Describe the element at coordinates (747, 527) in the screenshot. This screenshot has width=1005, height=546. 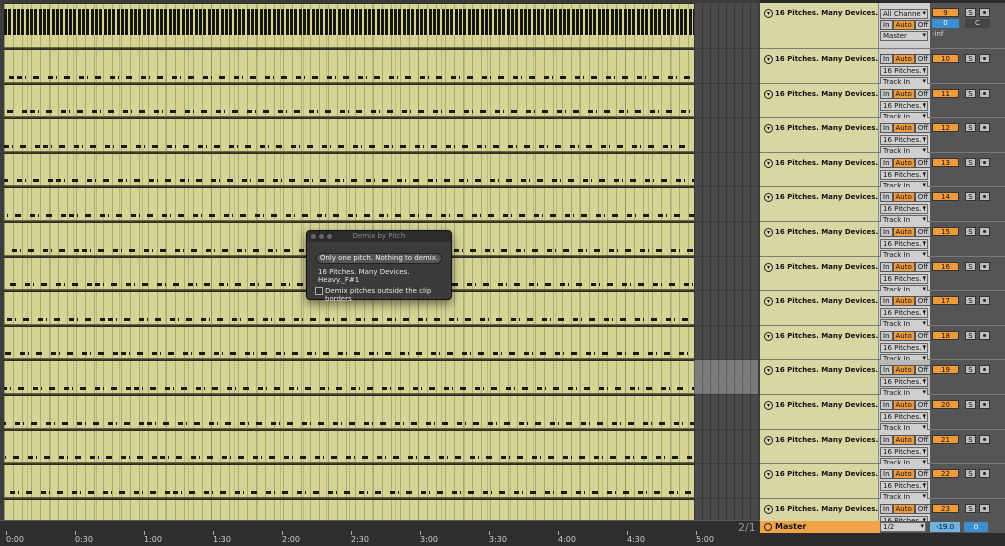
I see `time-signature: 2/1` at that location.